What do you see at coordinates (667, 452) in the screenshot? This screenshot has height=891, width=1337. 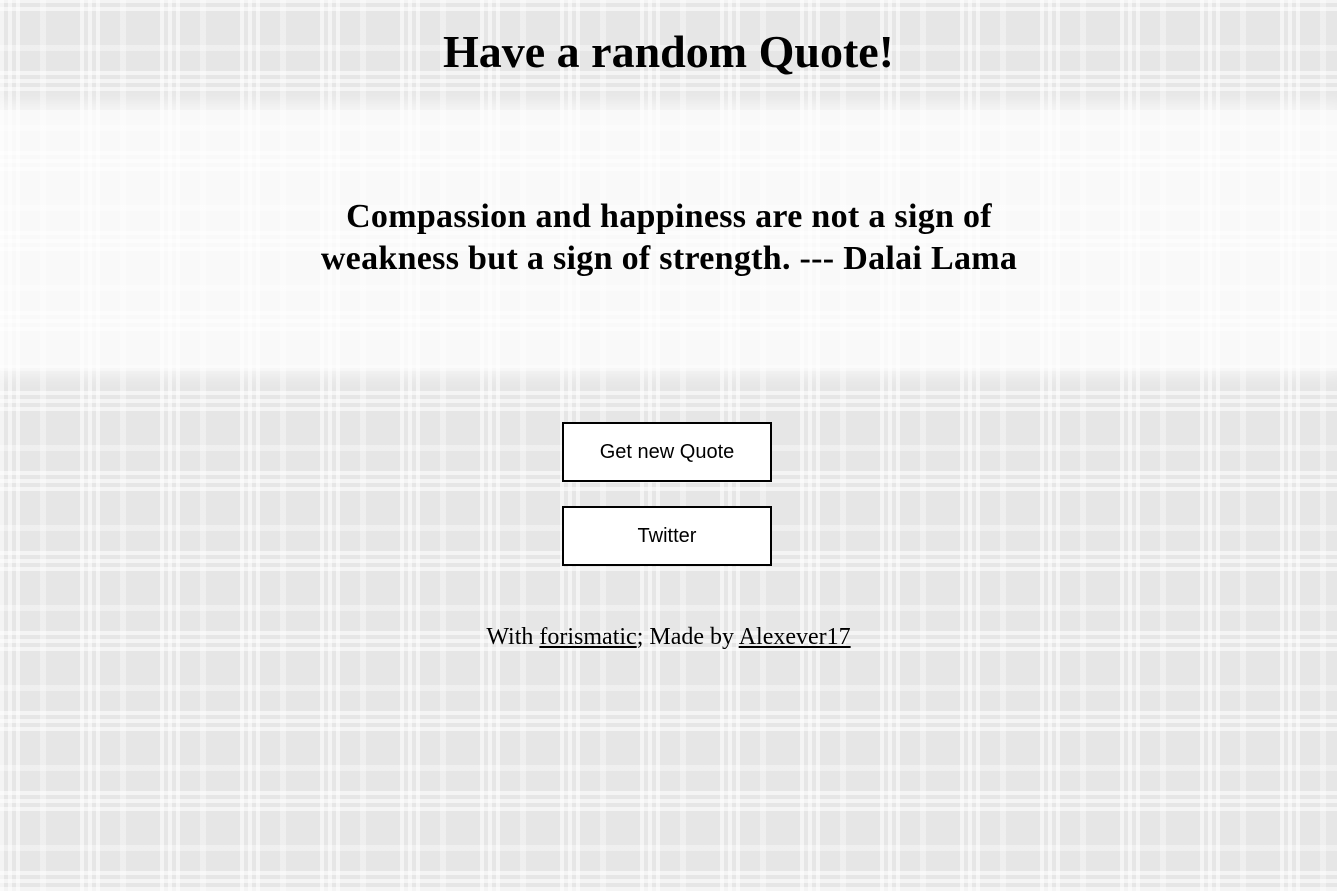 I see `get-new-quote-button: Get new Quote` at bounding box center [667, 452].